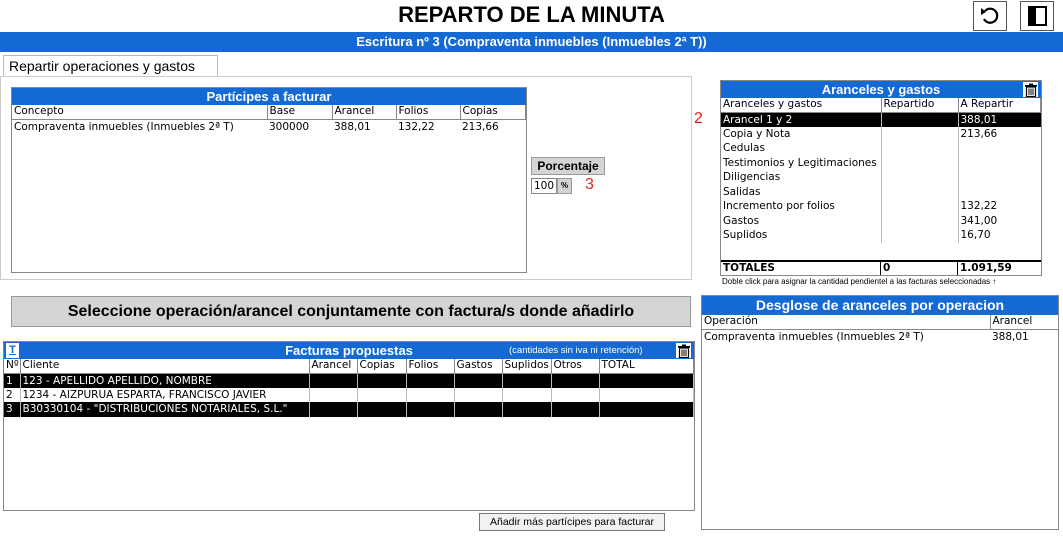 This screenshot has height=539, width=1063. I want to click on page-title: REPARTO DE LA MINUTA, so click(531, 14).